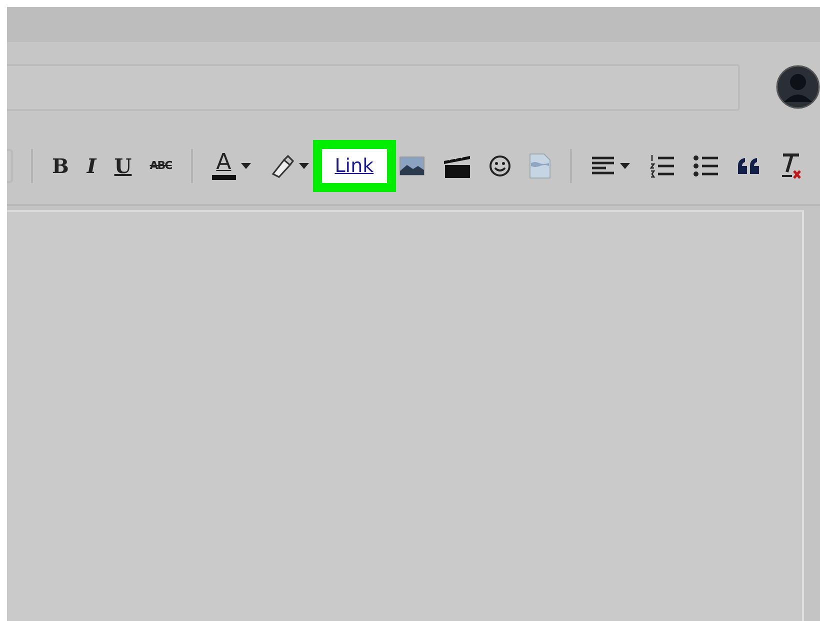 This screenshot has height=621, width=820. Describe the element at coordinates (282, 166) in the screenshot. I see `highlighter-icon` at that location.